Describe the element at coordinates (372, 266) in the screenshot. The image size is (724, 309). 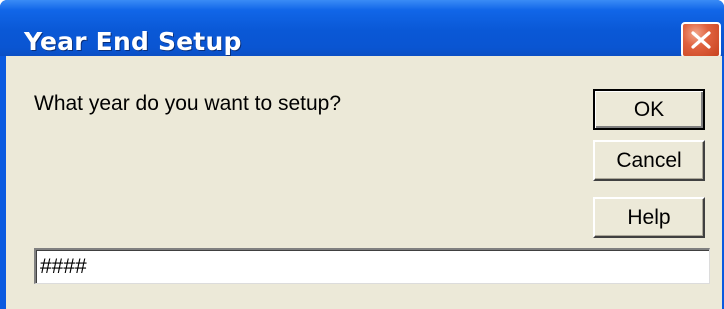
I see `year-input` at that location.